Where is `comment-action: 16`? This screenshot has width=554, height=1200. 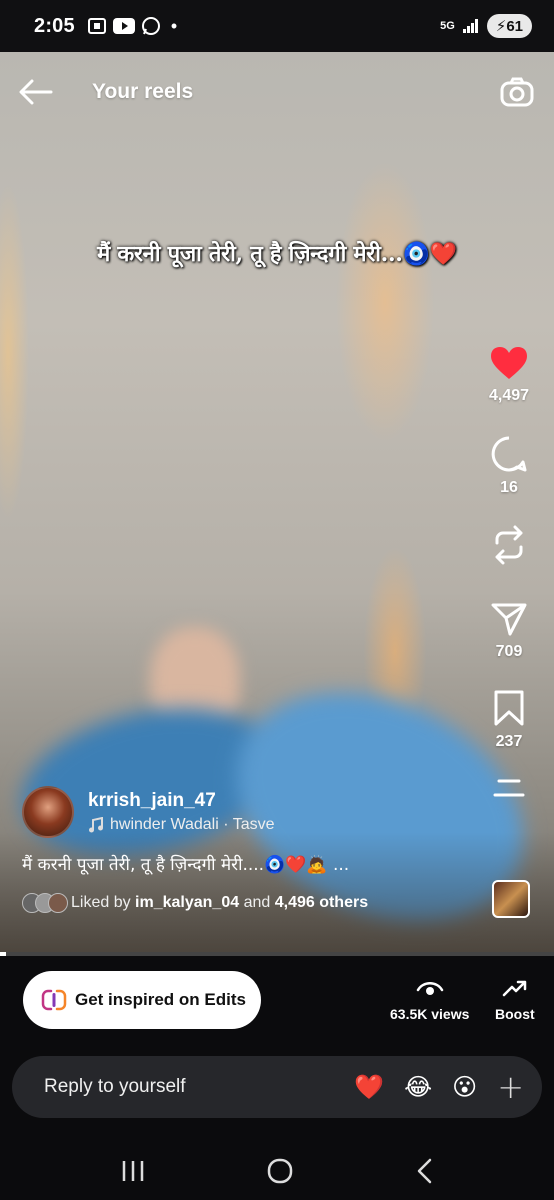 comment-action: 16 is located at coordinates (509, 466).